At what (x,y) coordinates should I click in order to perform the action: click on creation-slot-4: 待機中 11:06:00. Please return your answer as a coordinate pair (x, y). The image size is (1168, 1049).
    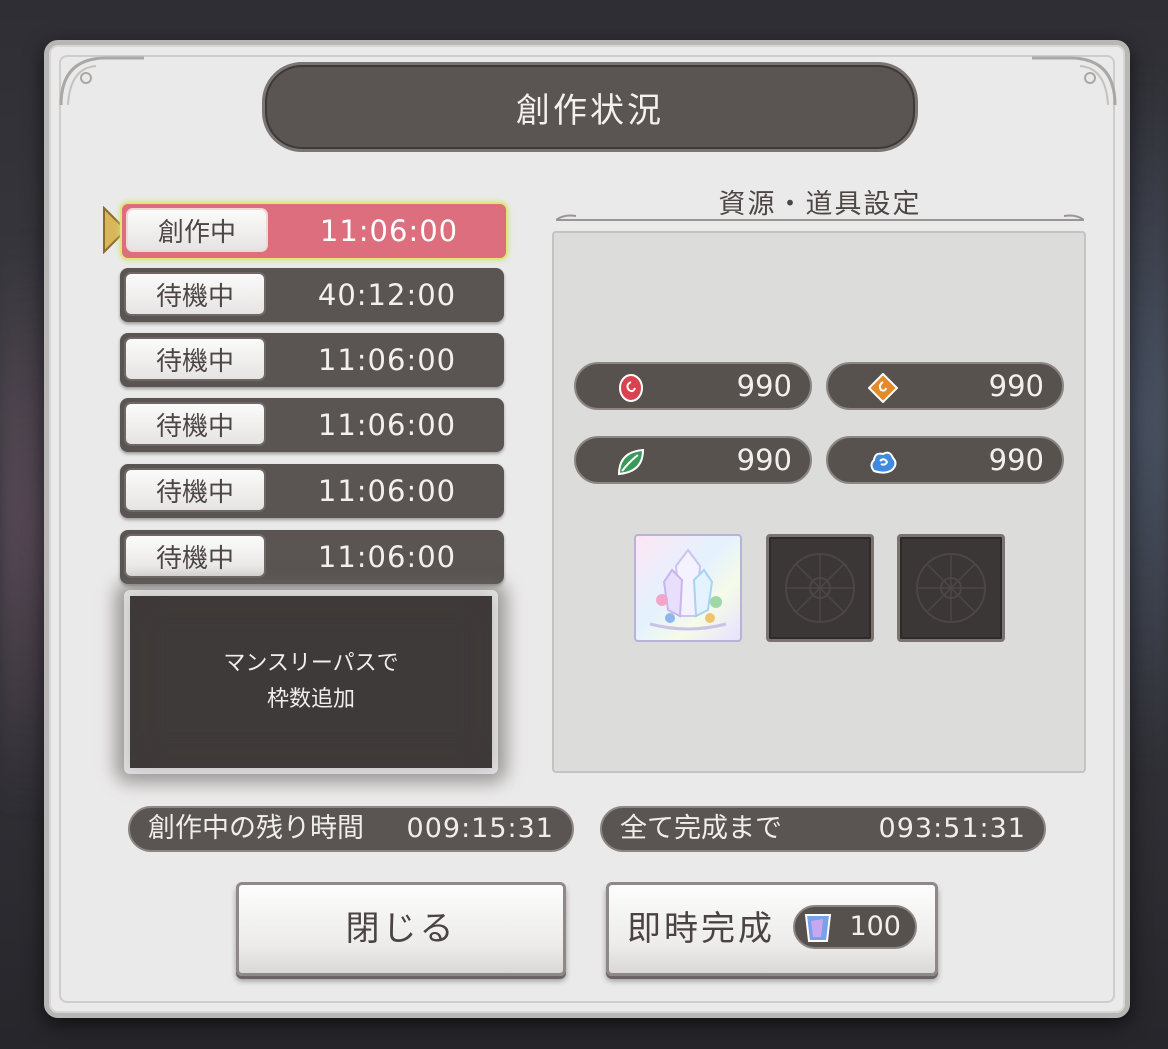
    Looking at the image, I should click on (312, 425).